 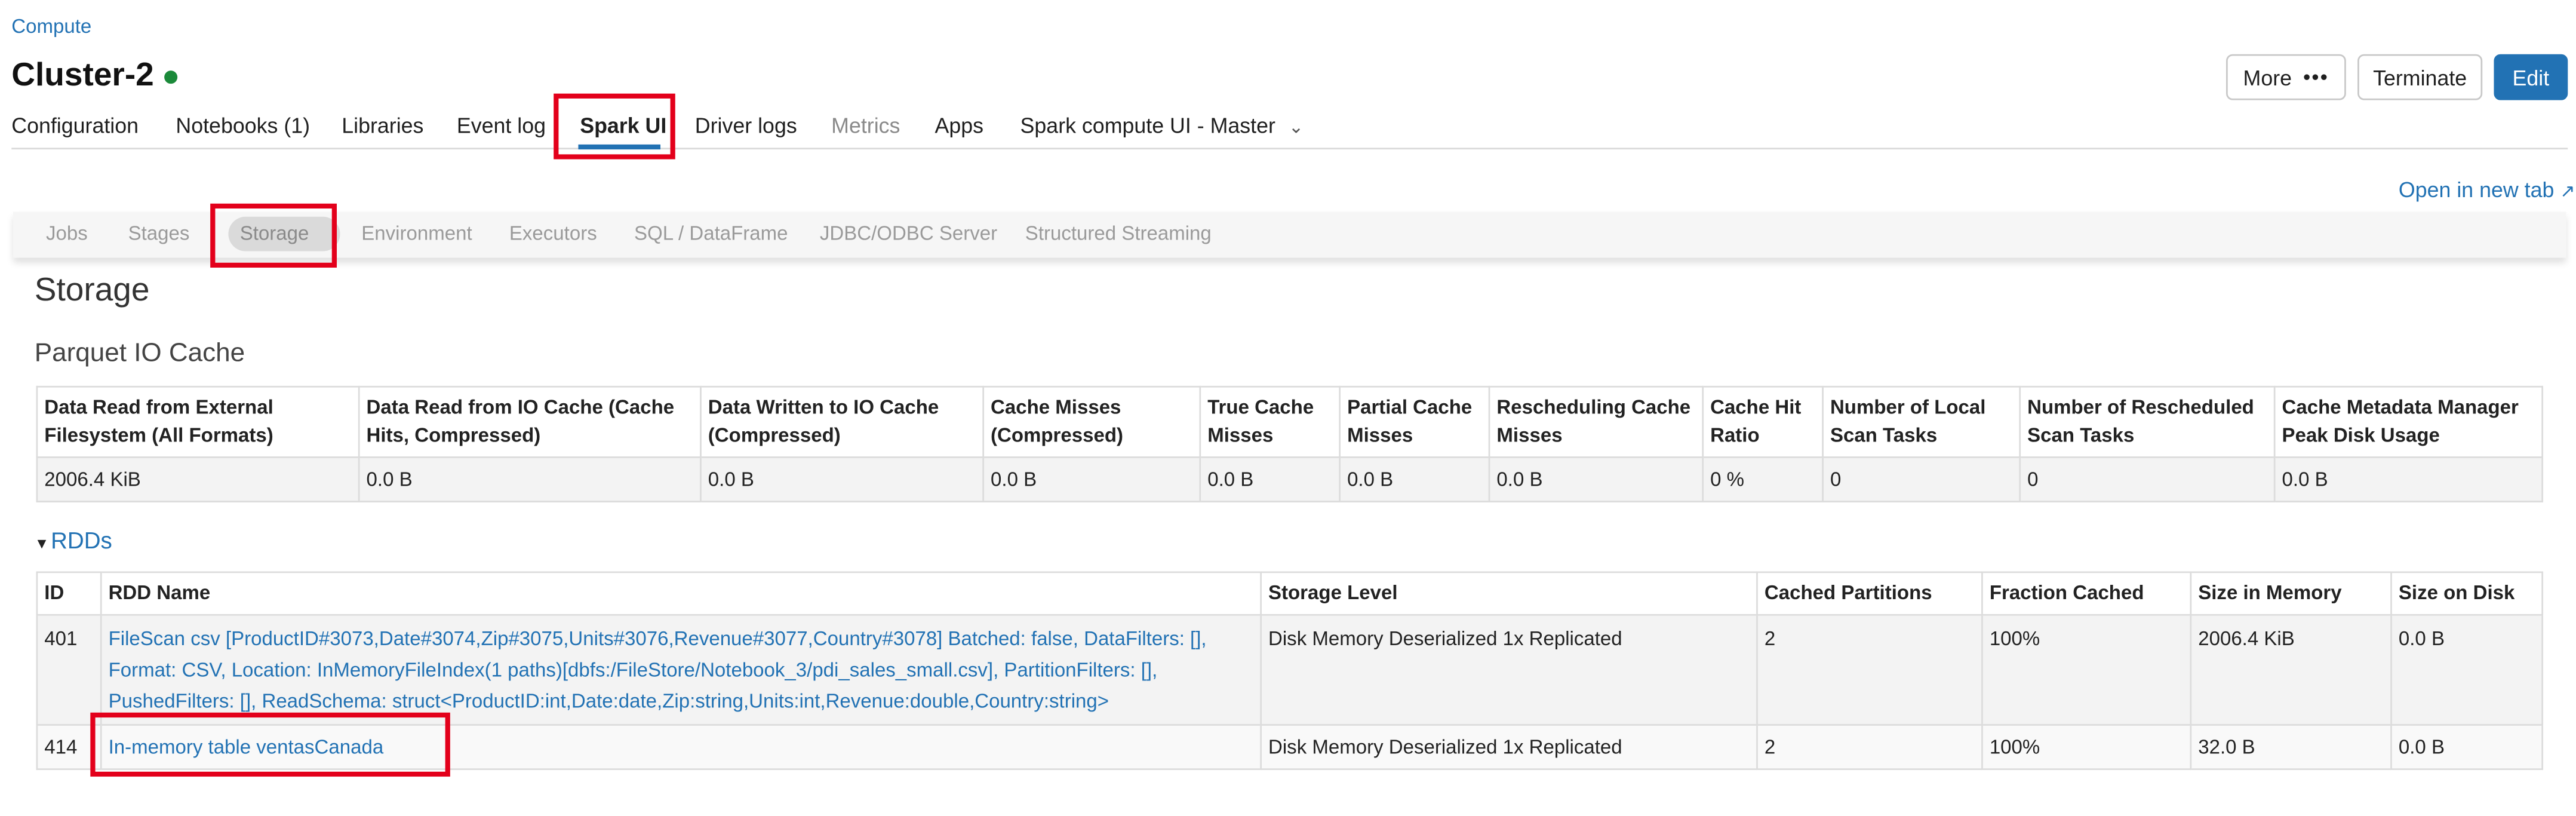 What do you see at coordinates (2420, 77) in the screenshot?
I see `terminate-button: Terminate` at bounding box center [2420, 77].